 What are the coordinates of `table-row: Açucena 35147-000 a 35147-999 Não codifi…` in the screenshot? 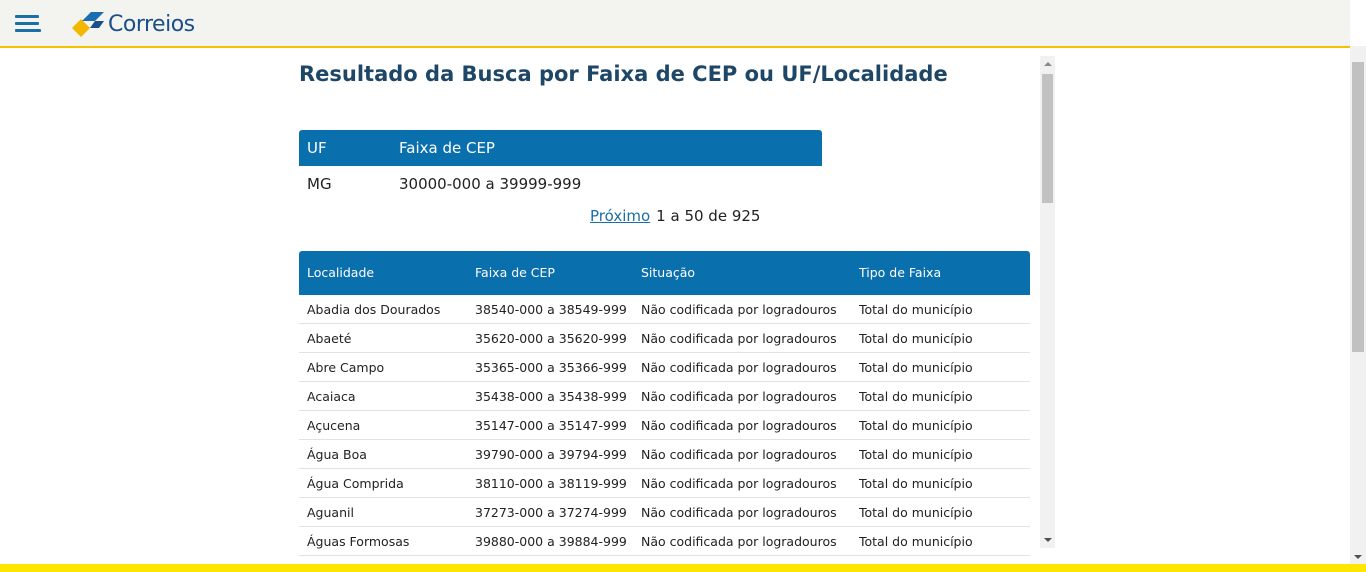 It's located at (664, 425).